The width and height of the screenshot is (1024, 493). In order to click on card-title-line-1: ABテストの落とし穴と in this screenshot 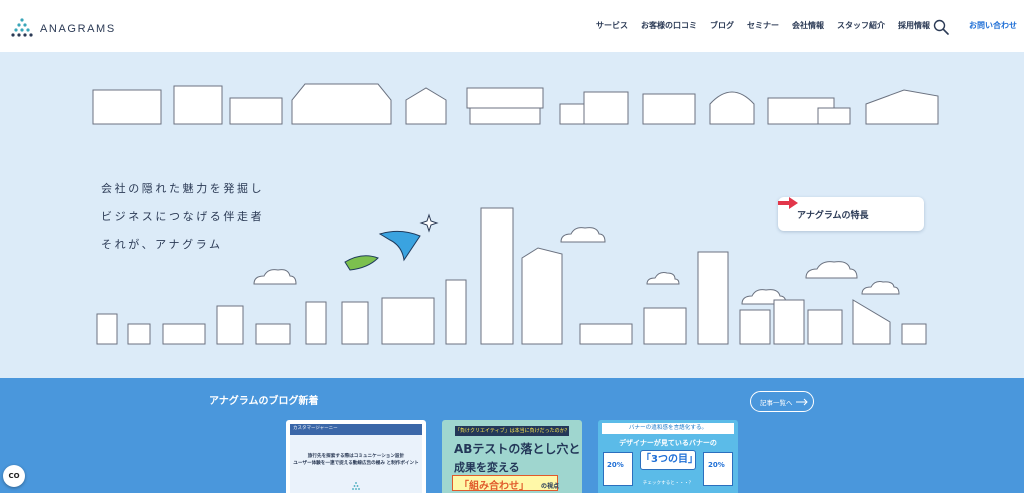, I will do `click(517, 449)`.